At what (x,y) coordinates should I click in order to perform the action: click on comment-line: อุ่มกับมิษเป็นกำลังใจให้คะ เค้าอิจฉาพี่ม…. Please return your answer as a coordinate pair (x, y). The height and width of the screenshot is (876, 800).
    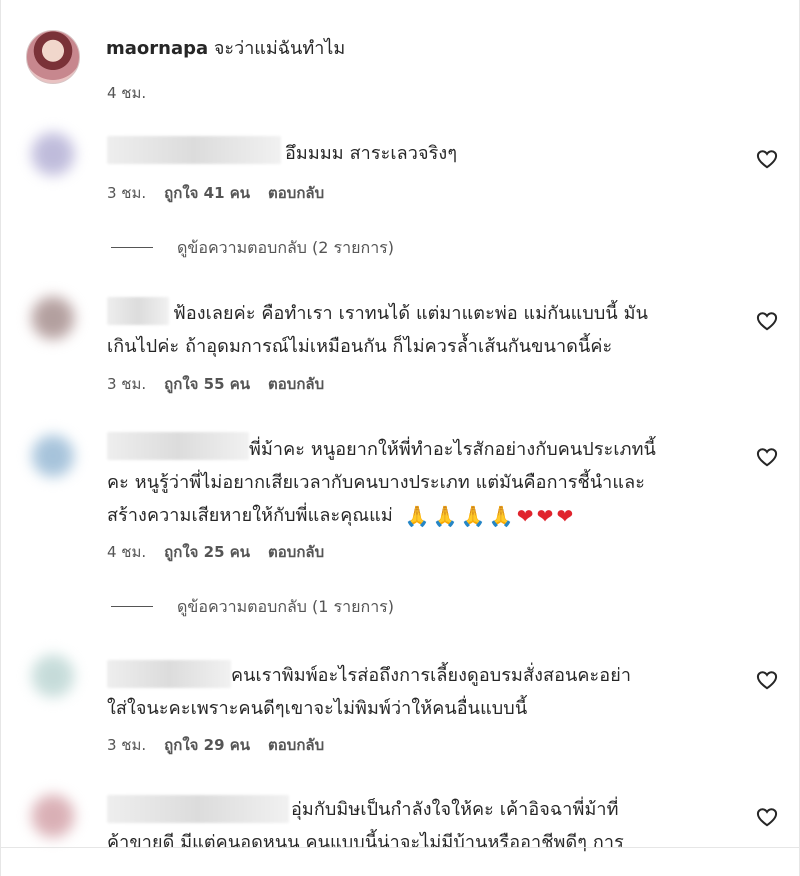
    Looking at the image, I should click on (455, 809).